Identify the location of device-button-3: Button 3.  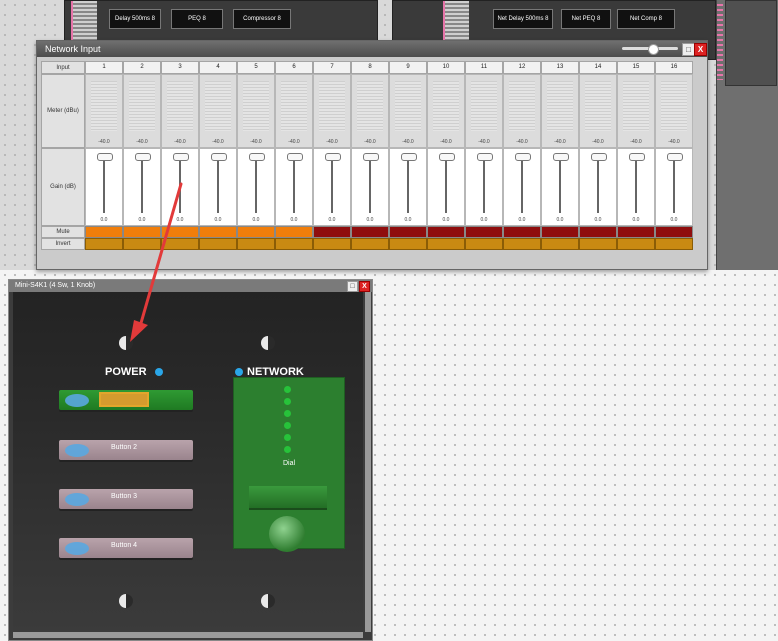
(126, 499).